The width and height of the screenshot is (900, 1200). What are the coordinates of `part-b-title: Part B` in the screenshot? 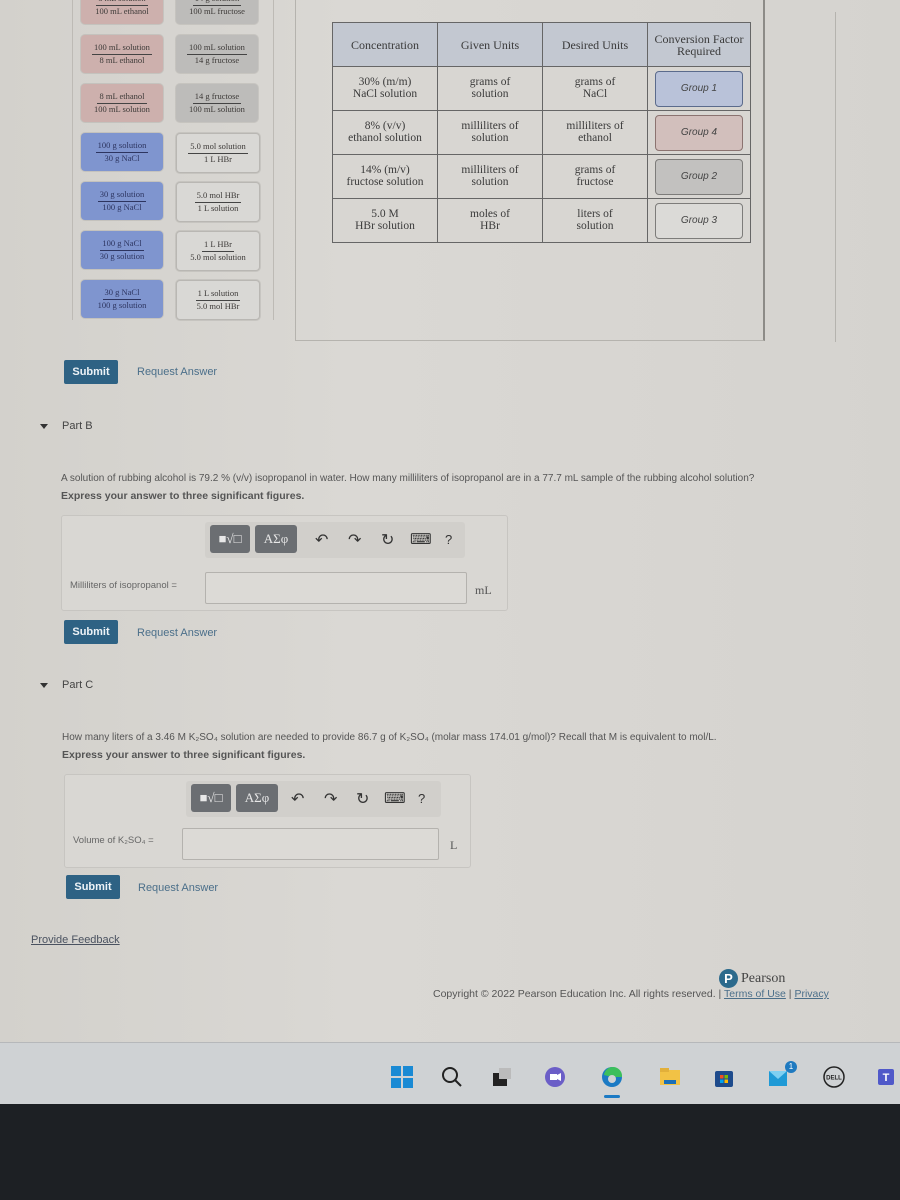 It's located at (77, 426).